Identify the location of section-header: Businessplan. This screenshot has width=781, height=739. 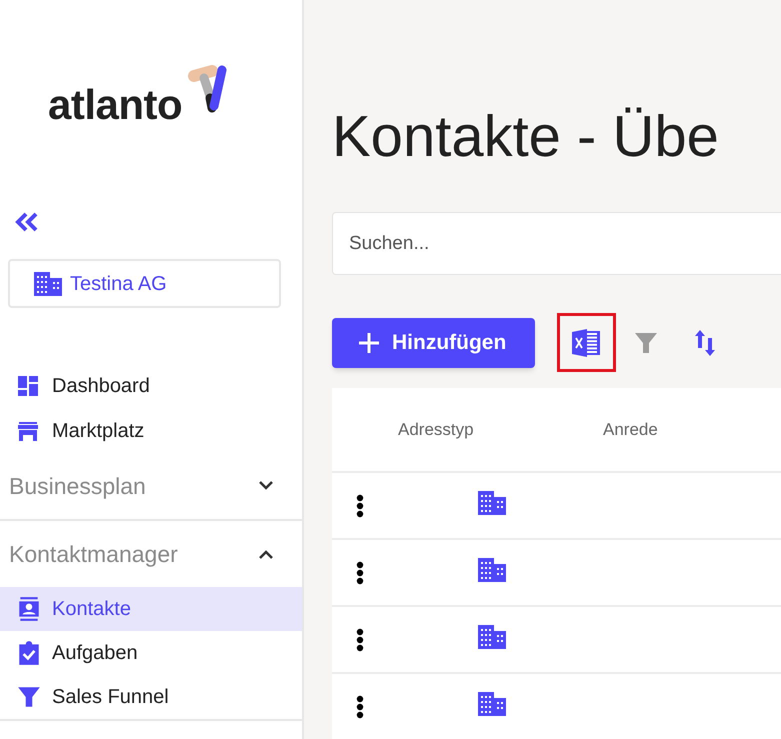
(151, 486).